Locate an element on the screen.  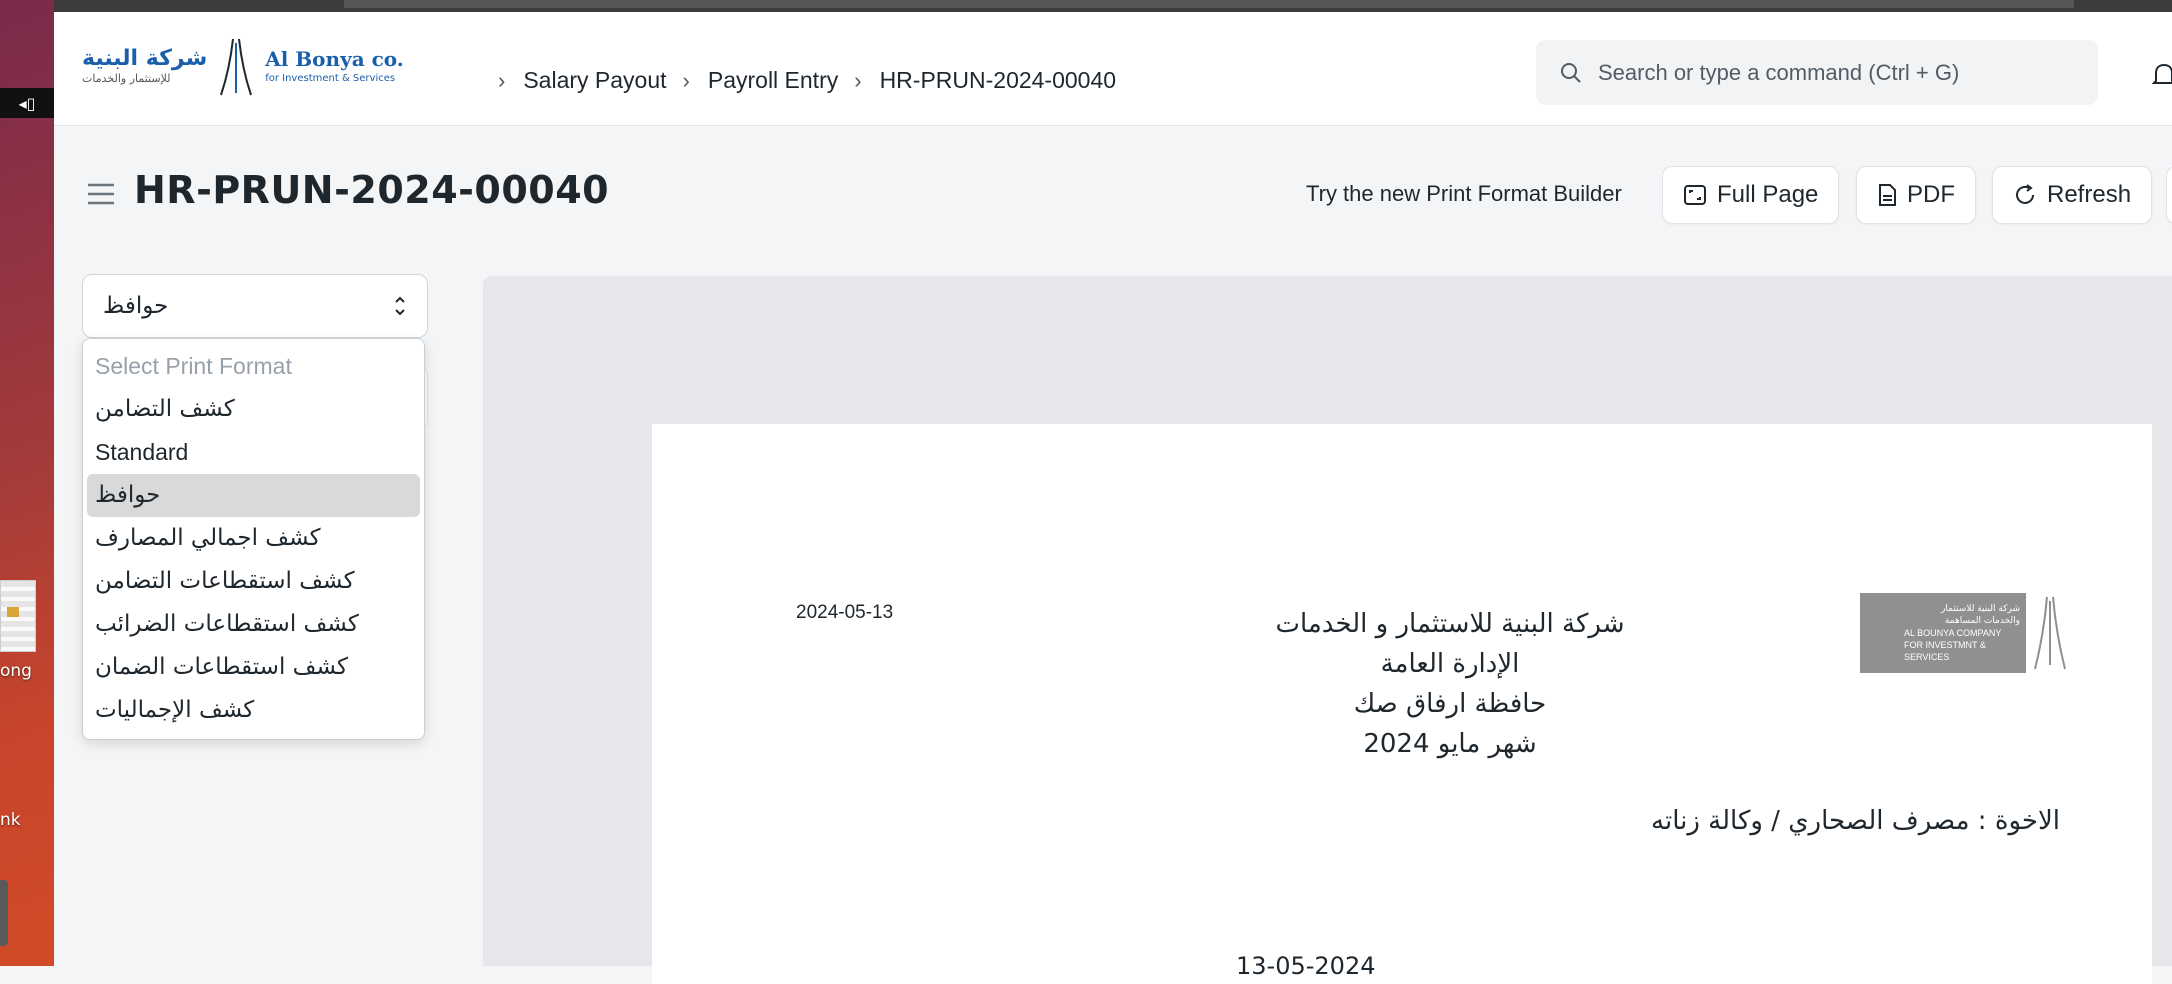
full-page-button: Full Page is located at coordinates (1751, 195).